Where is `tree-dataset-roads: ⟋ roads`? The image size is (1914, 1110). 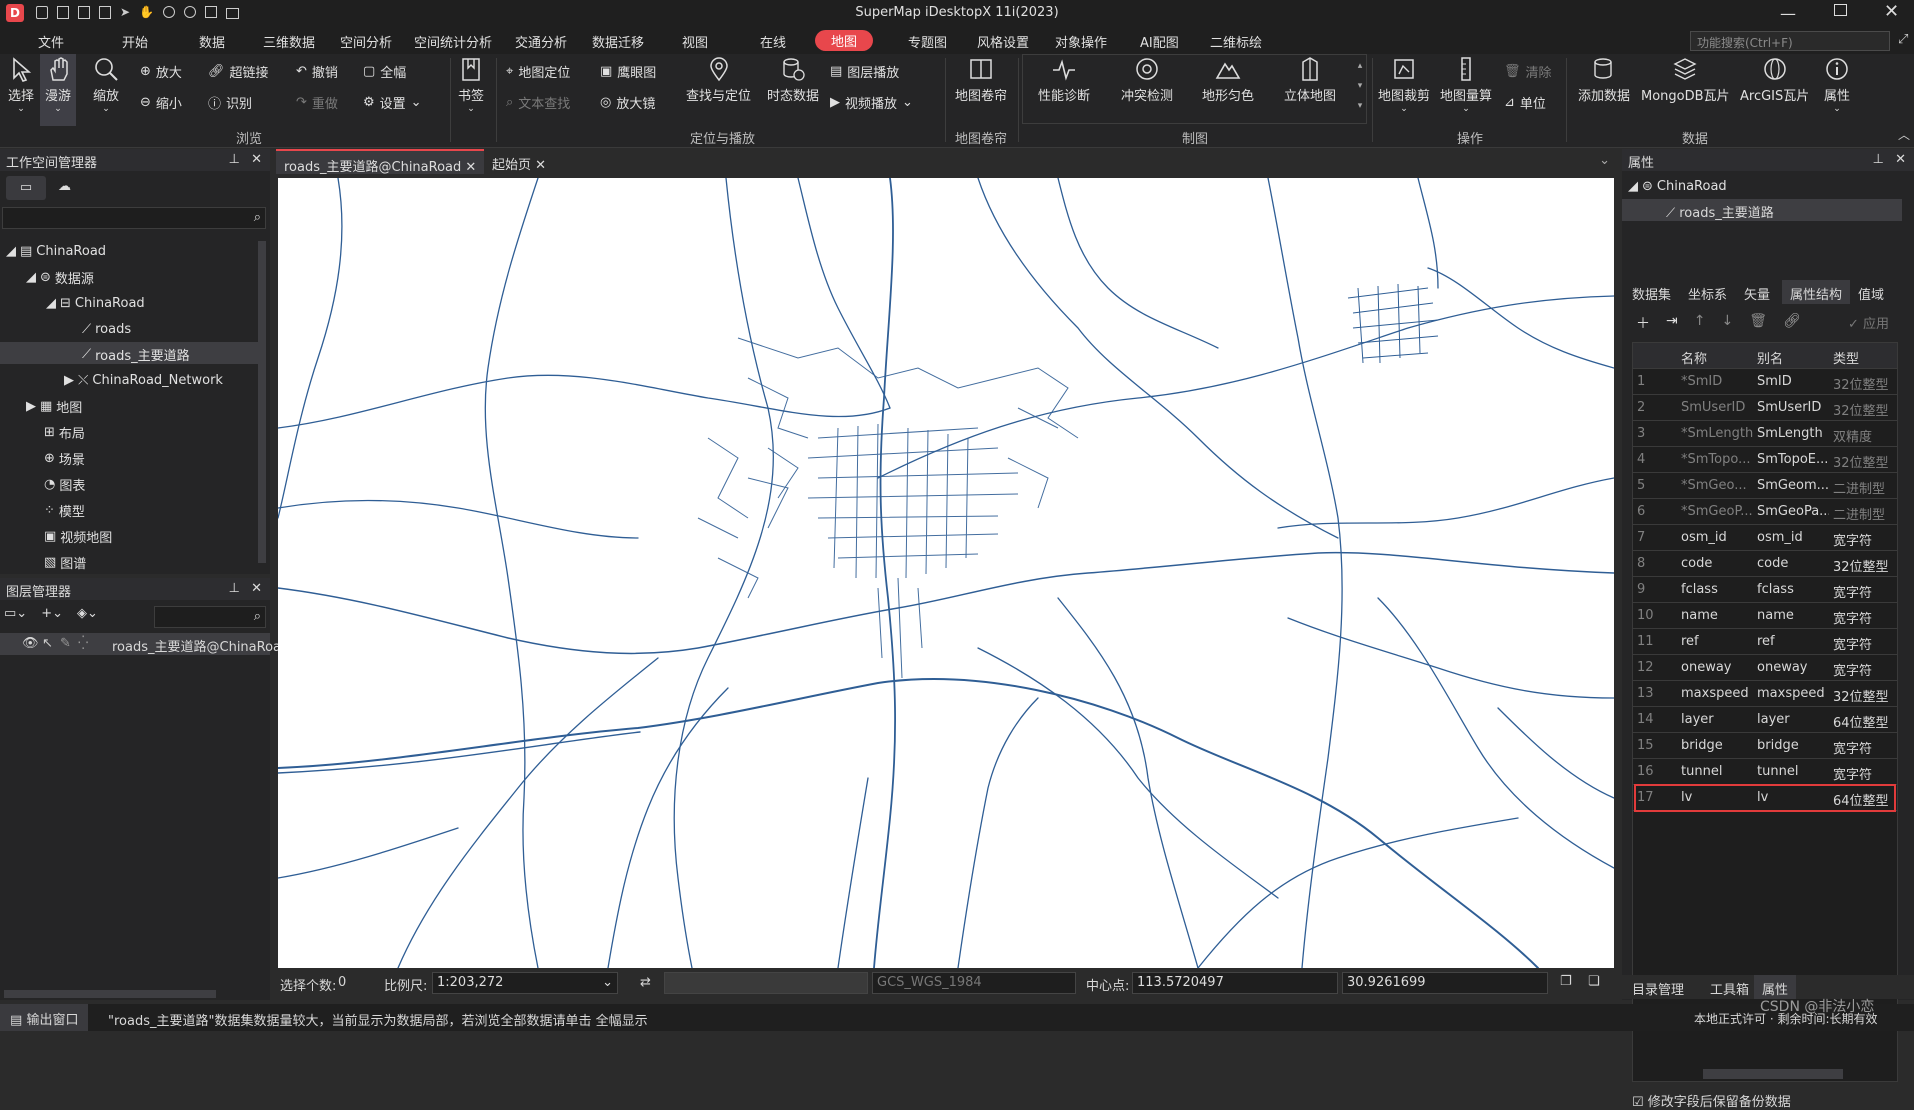 tree-dataset-roads: ⟋ roads is located at coordinates (106, 329).